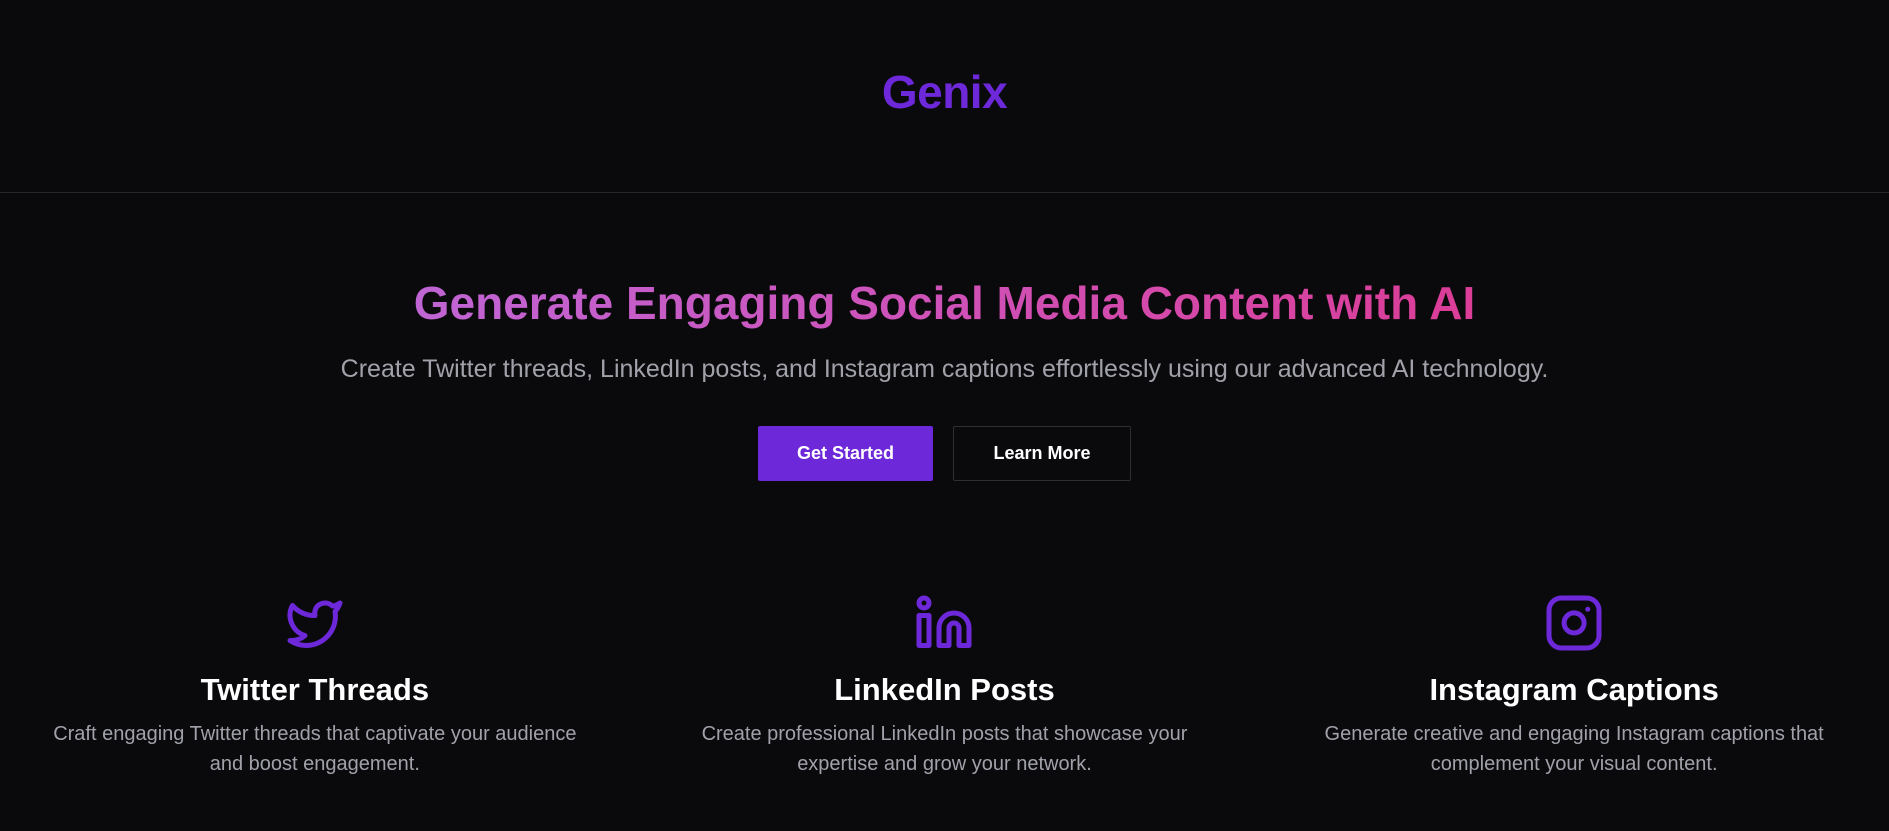 This screenshot has width=1889, height=831. Describe the element at coordinates (1042, 453) in the screenshot. I see `learn-more-button: Learn More` at that location.